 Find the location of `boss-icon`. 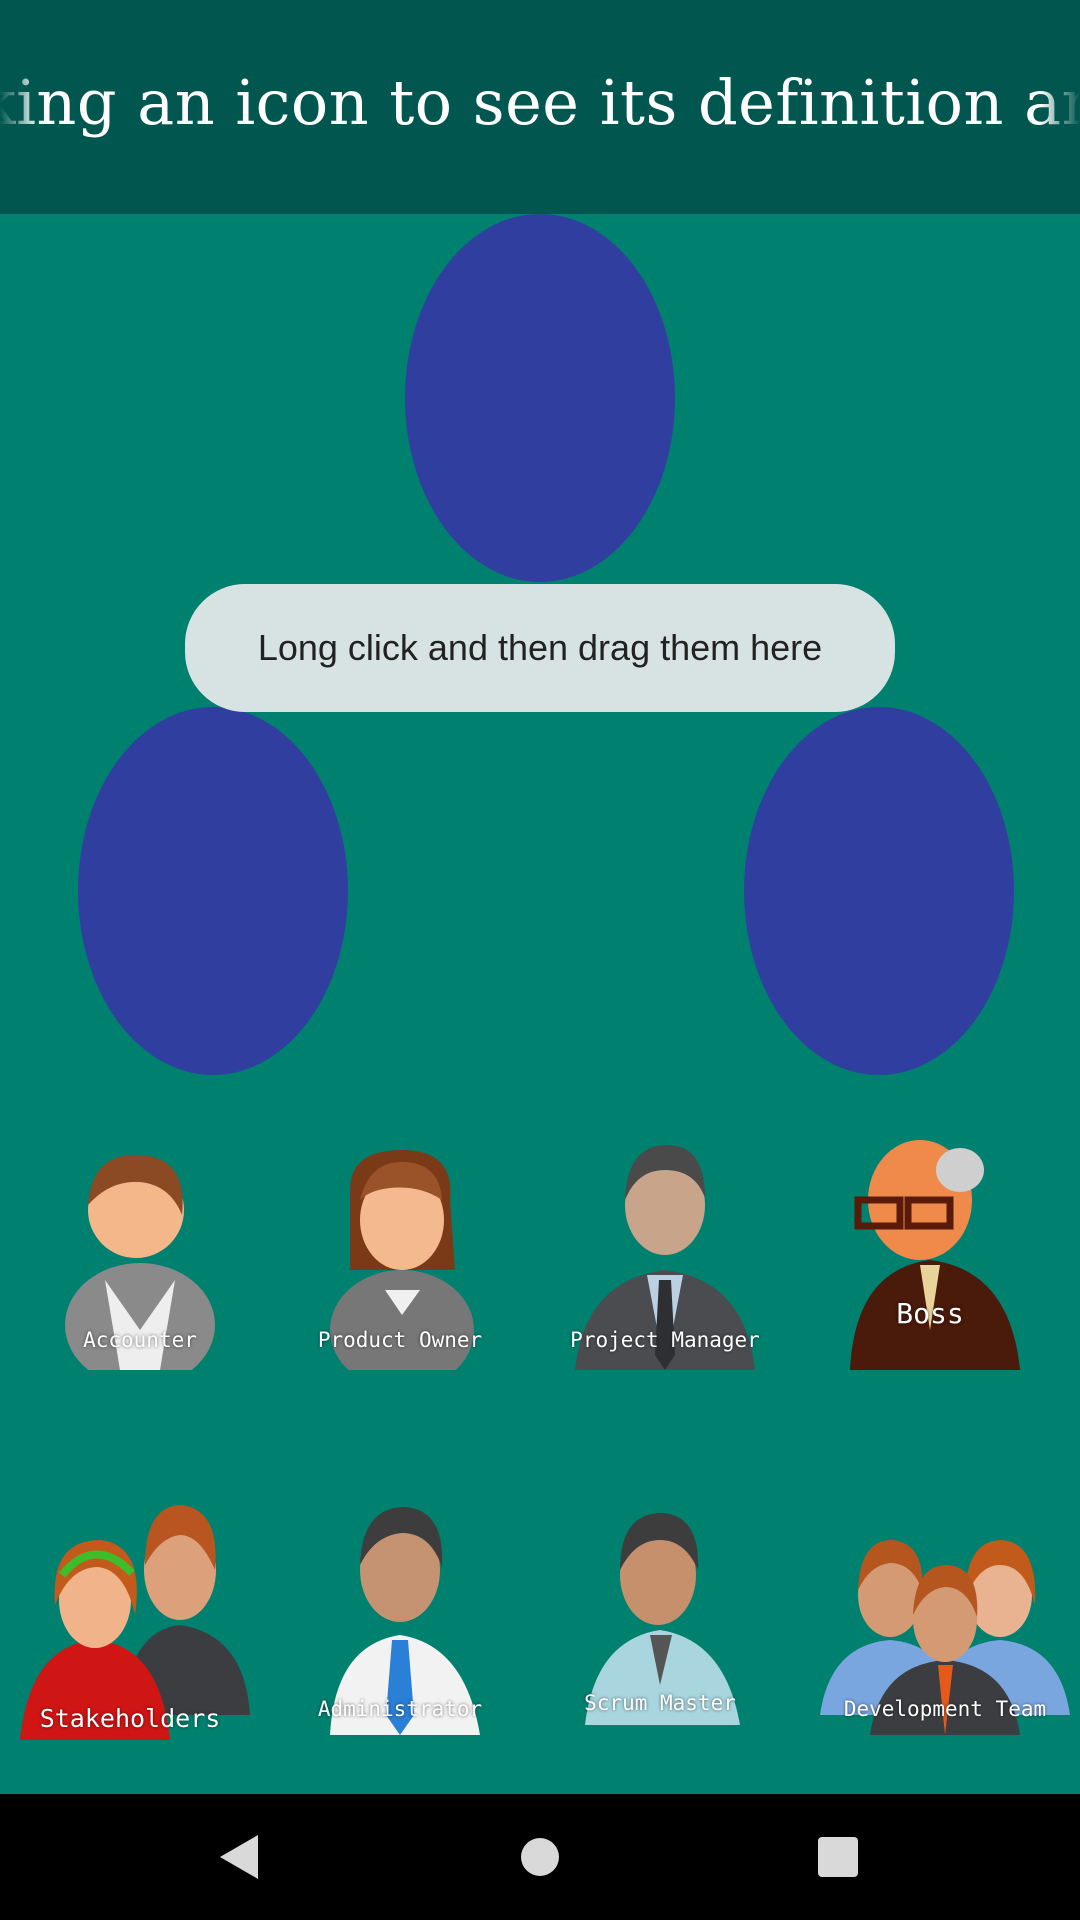

boss-icon is located at coordinates (935, 1255).